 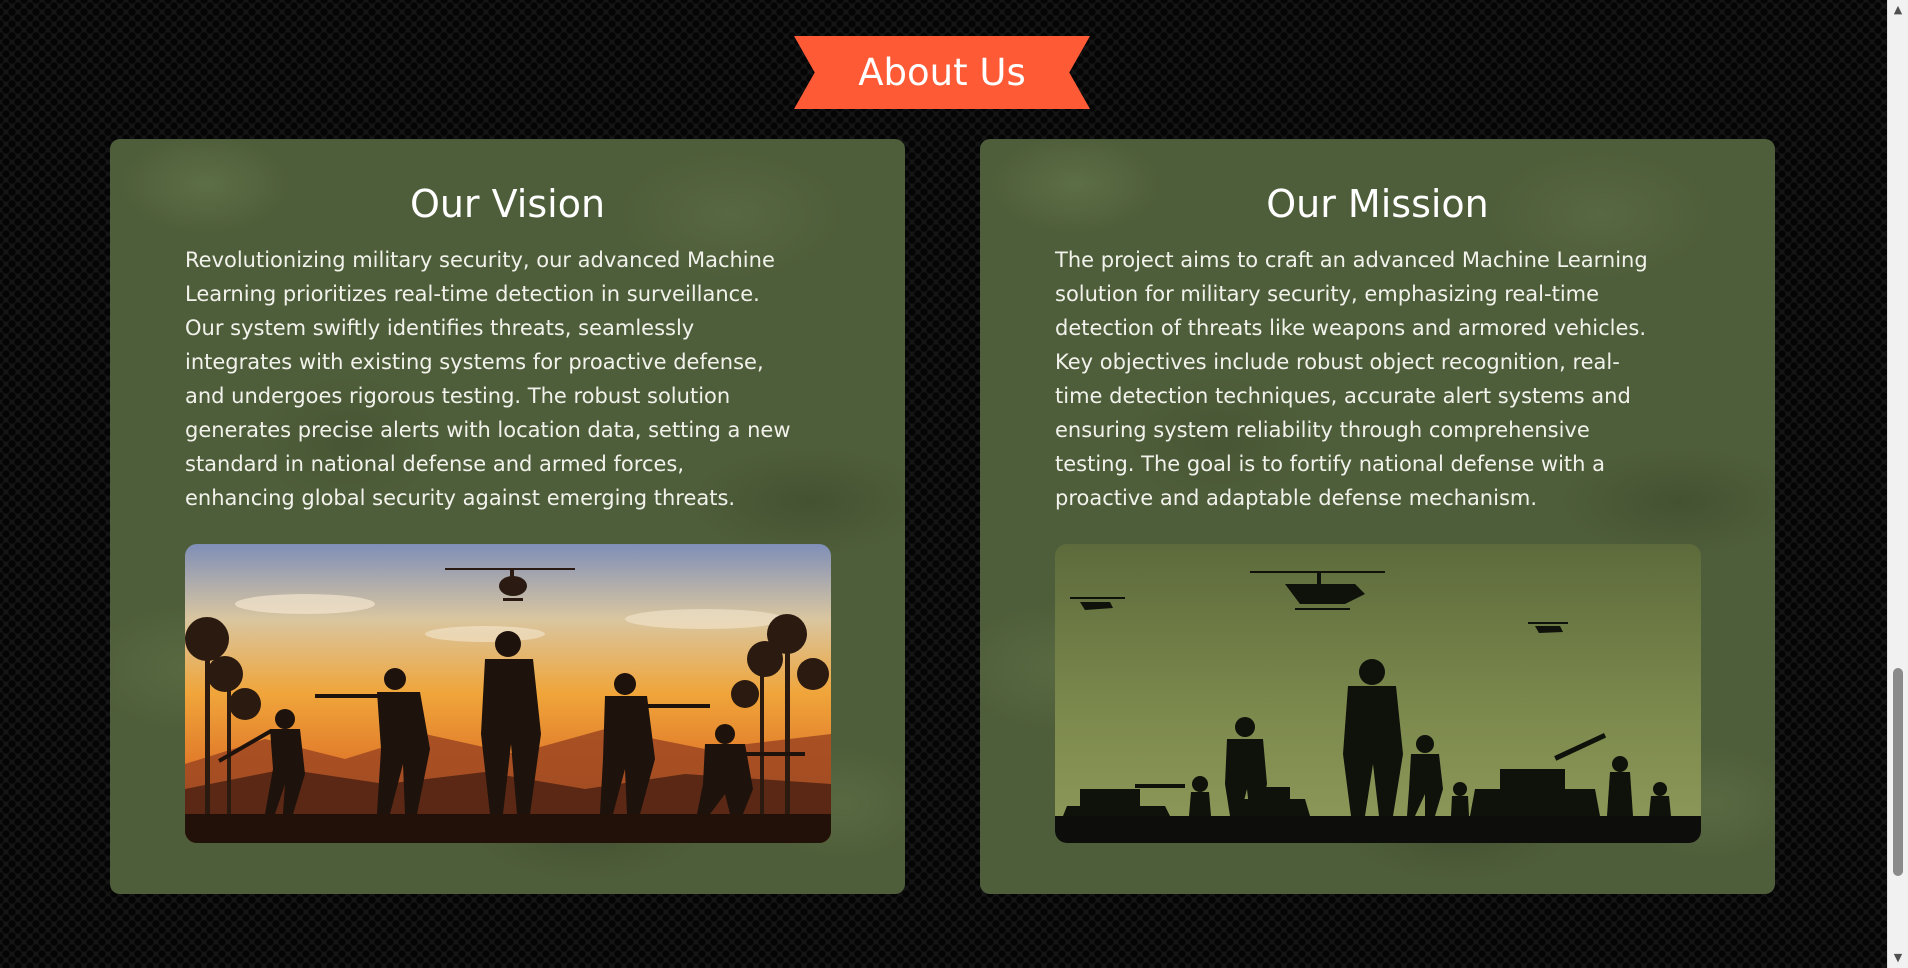 I want to click on about-us-ribbon: About Us, so click(x=942, y=72).